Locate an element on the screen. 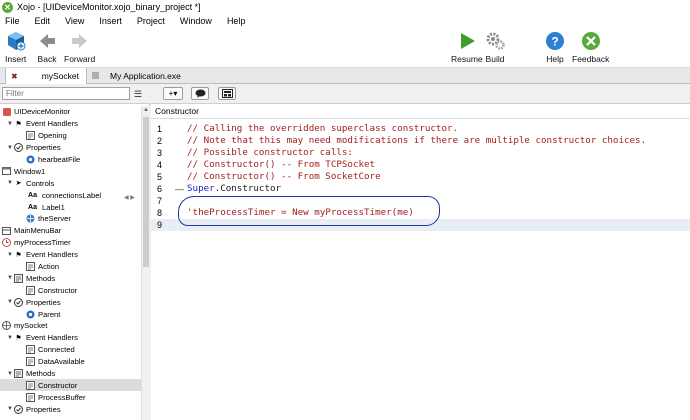 The height and width of the screenshot is (420, 690). nav-item-dataavailable: DataAvailable is located at coordinates (70, 362).